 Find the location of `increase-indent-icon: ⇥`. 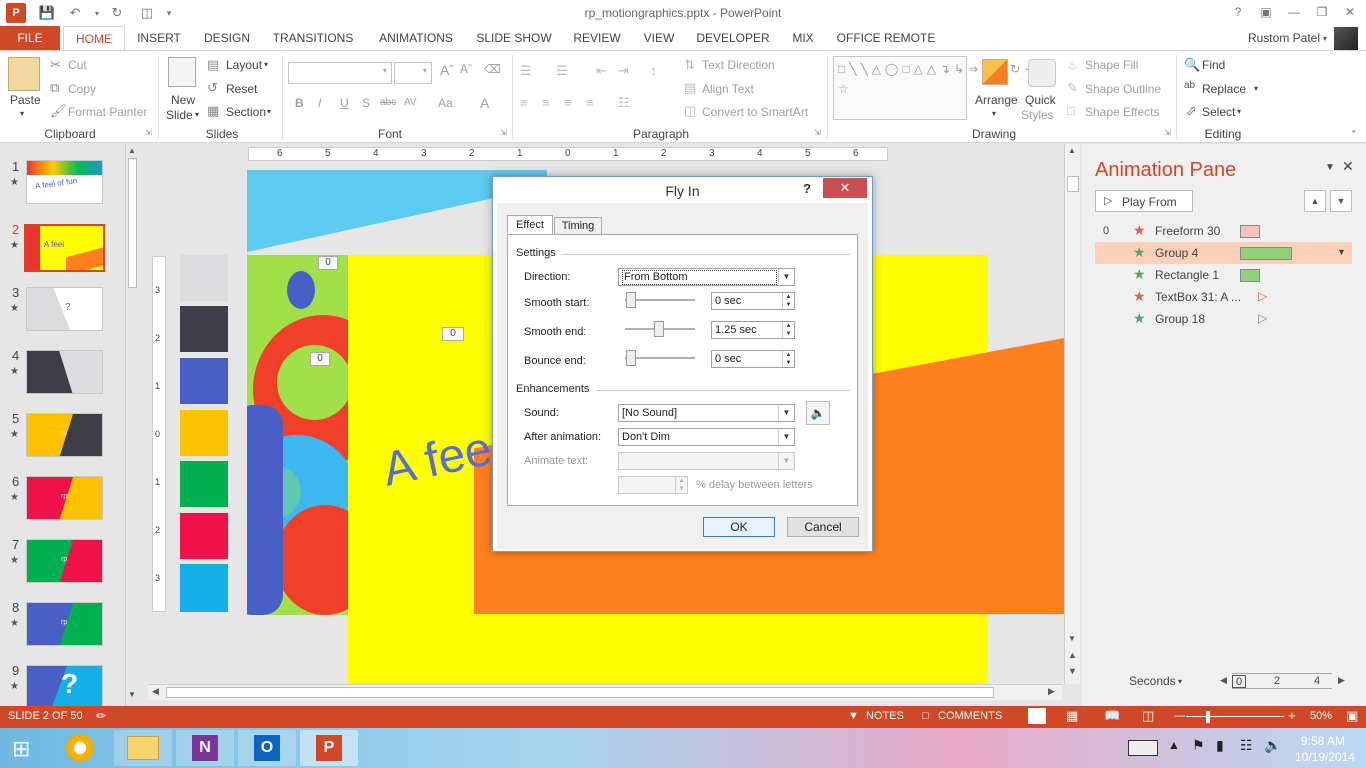

increase-indent-icon: ⇥ is located at coordinates (623, 71).